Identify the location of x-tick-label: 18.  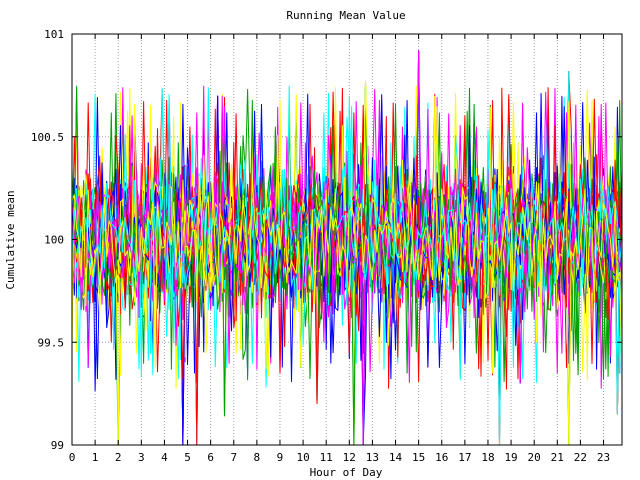
(487, 457).